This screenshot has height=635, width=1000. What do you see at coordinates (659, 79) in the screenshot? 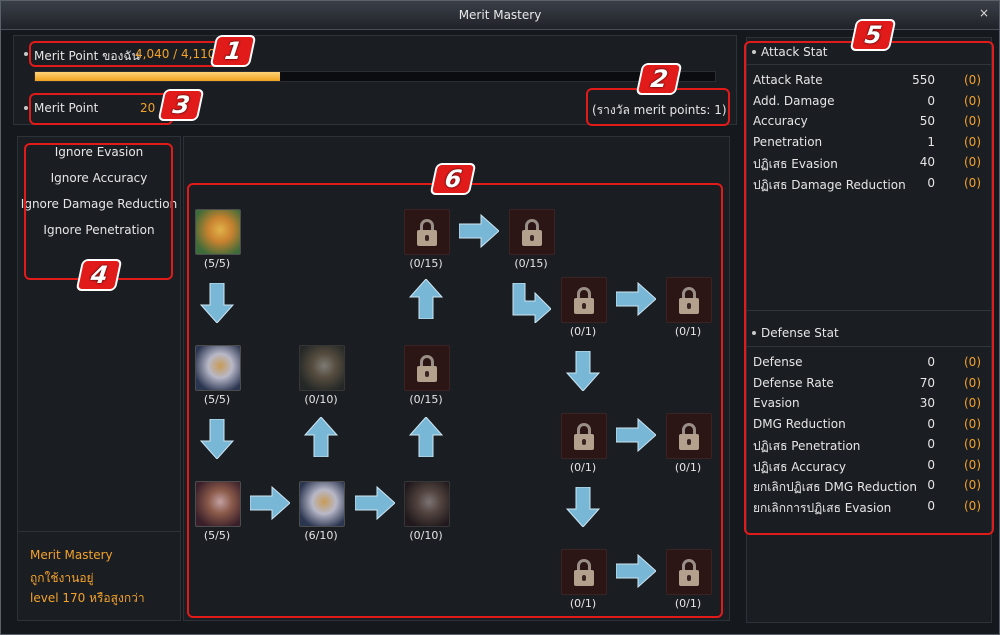
I see `callout-badge-2: 2` at bounding box center [659, 79].